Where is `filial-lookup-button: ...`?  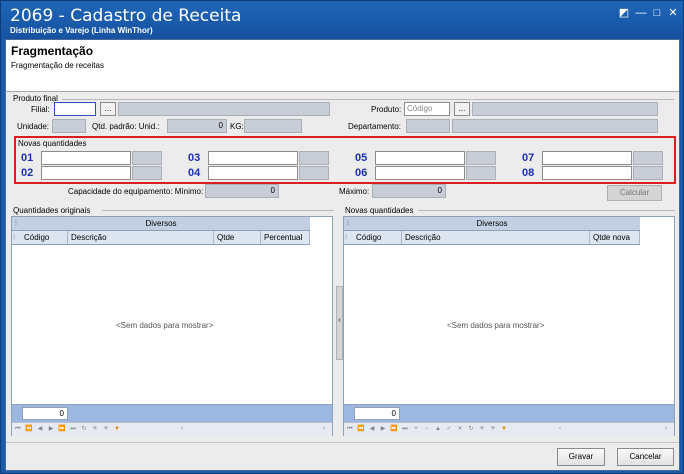 filial-lookup-button: ... is located at coordinates (108, 109).